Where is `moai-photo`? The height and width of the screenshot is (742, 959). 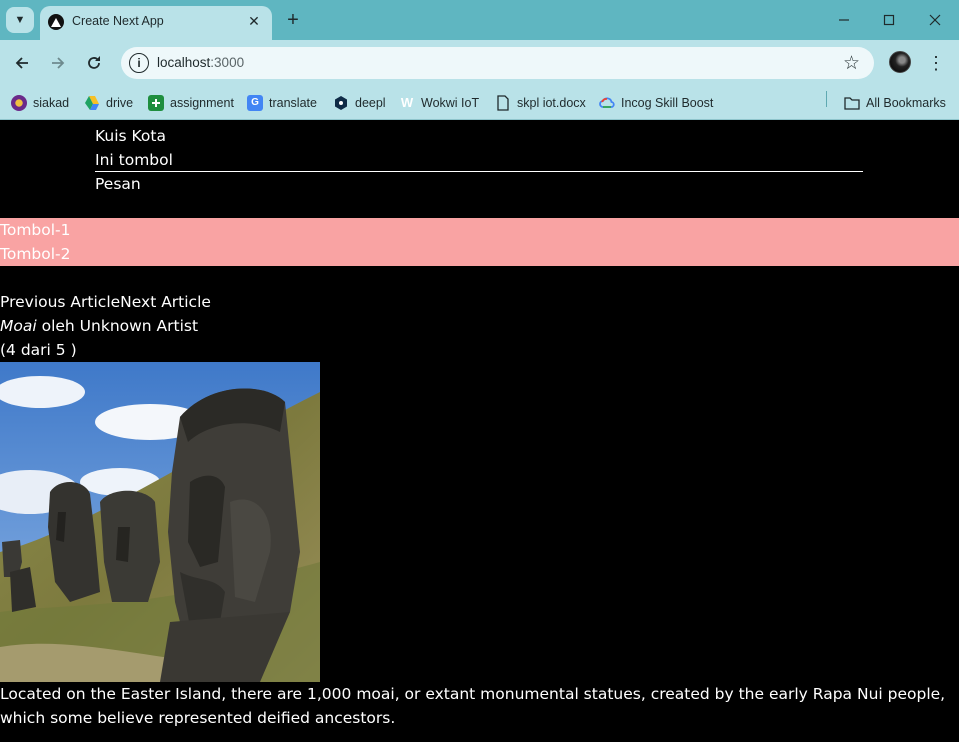 moai-photo is located at coordinates (160, 522).